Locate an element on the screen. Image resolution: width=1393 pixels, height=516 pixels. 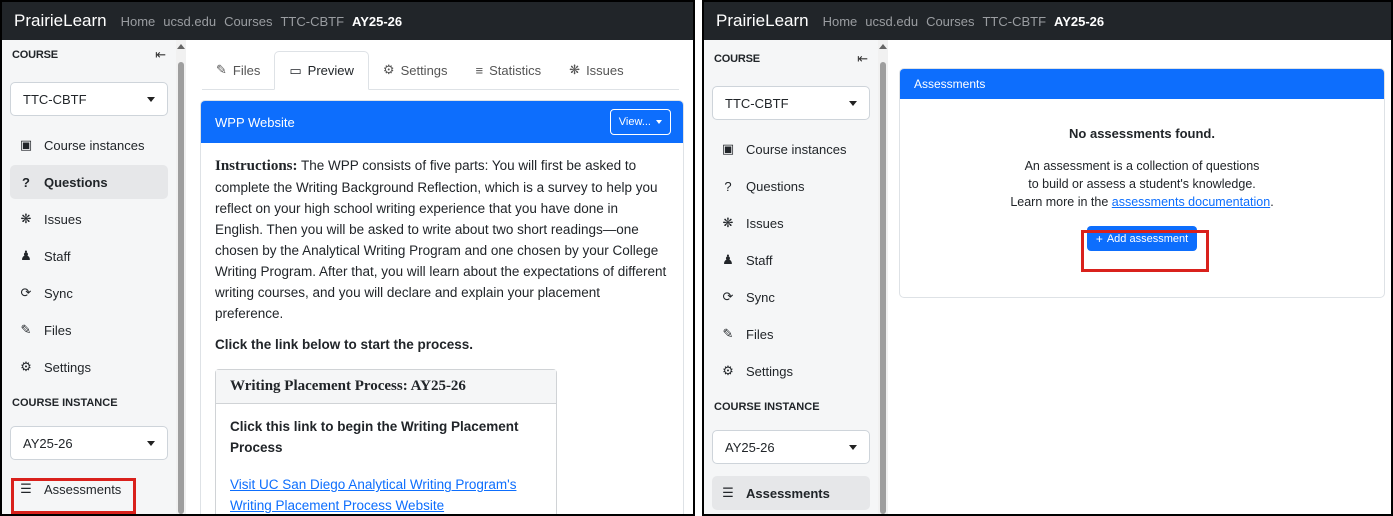
desktop-icon: ▭ is located at coordinates (295, 70).